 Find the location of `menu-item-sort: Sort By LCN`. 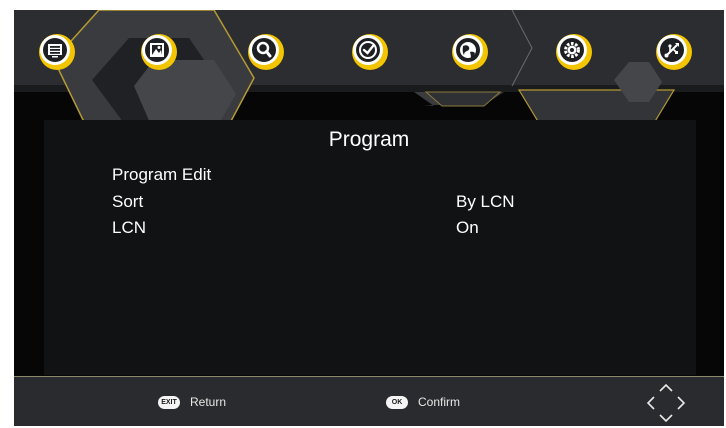

menu-item-sort: Sort By LCN is located at coordinates (392, 204).